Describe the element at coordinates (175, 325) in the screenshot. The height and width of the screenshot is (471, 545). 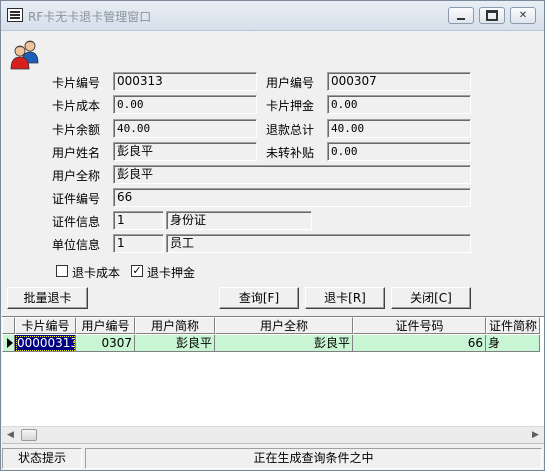
I see `column-header: 用户简称` at that location.